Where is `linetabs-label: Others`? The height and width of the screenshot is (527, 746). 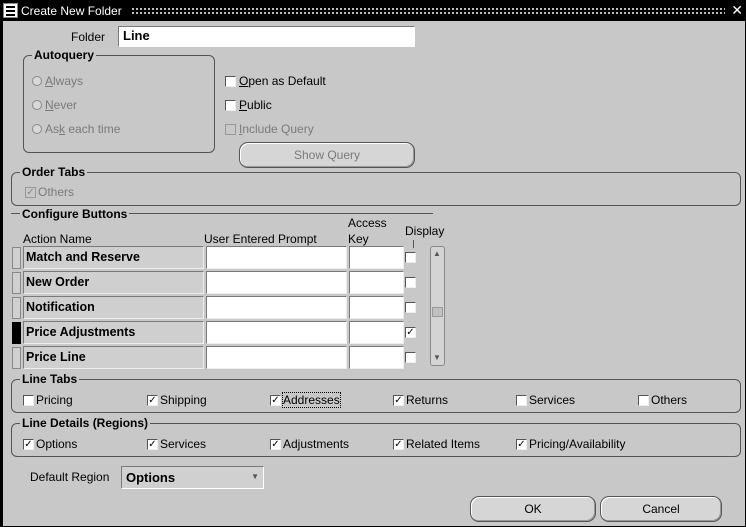 linetabs-label: Others is located at coordinates (669, 400).